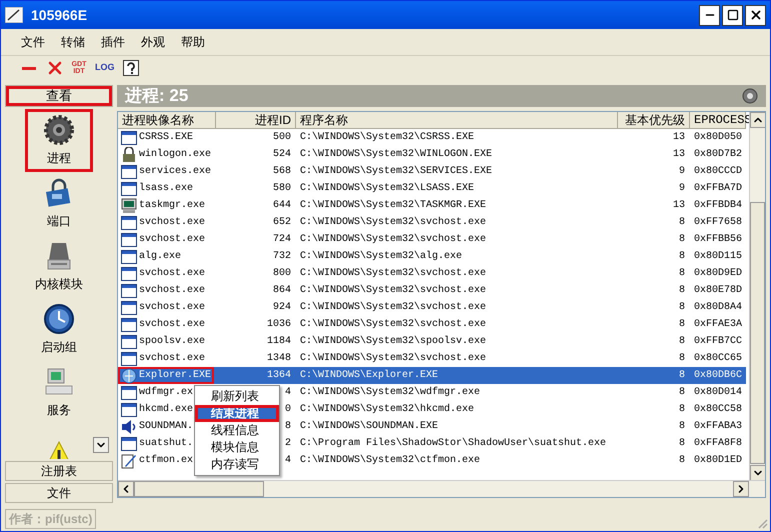 The image size is (771, 532). What do you see at coordinates (718, 444) in the screenshot?
I see `eprocess-address: 0xFFA8F8` at bounding box center [718, 444].